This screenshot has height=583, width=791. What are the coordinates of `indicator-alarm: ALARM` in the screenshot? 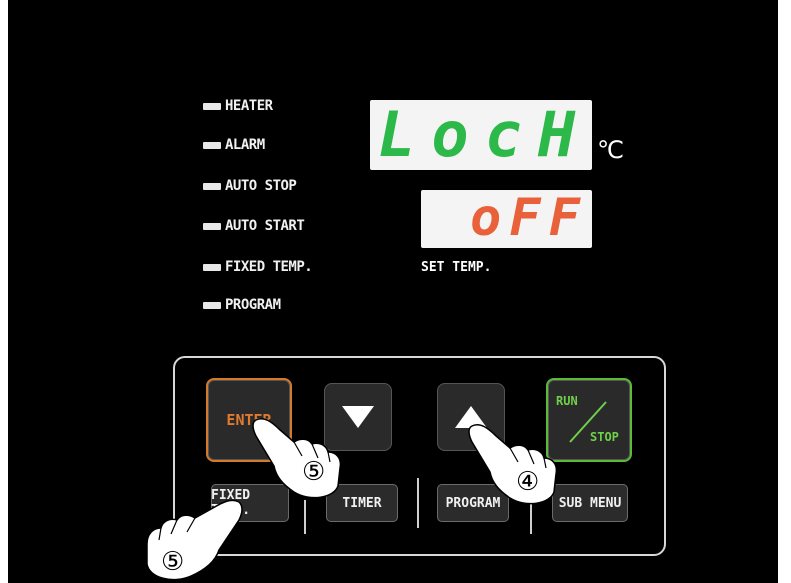 It's located at (234, 145).